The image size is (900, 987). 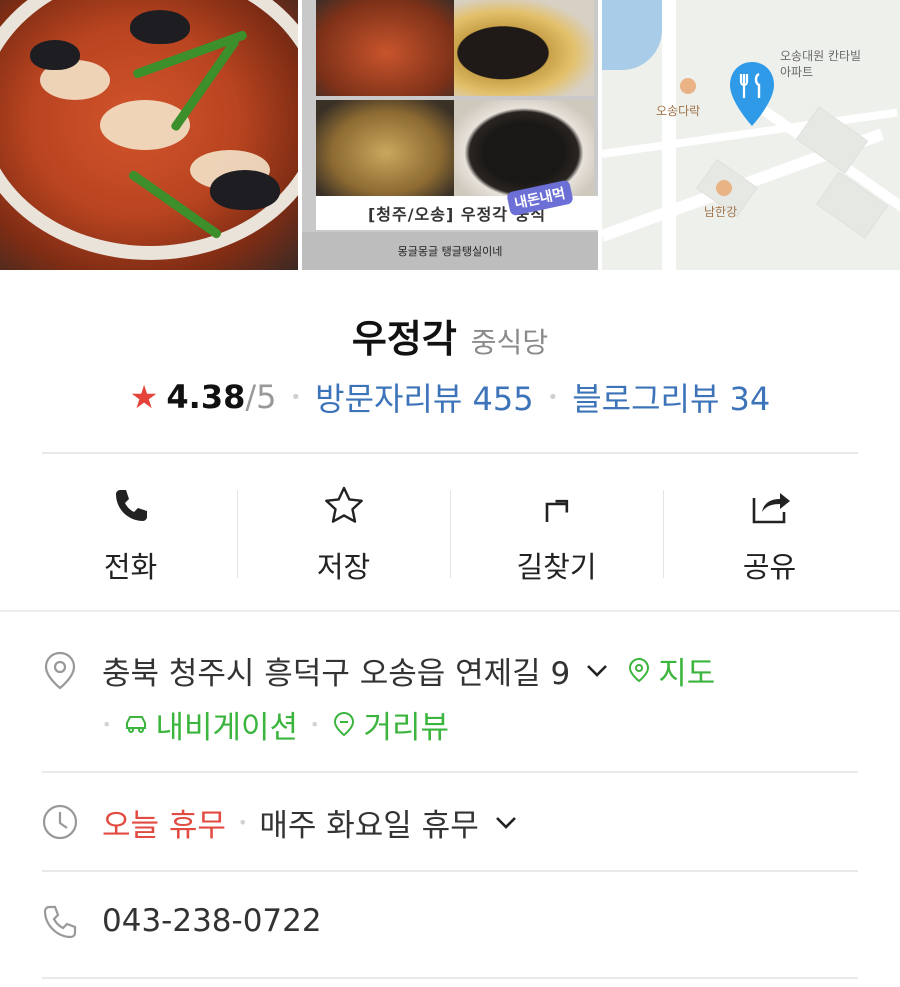 I want to click on rating-score: 4.38, so click(x=206, y=397).